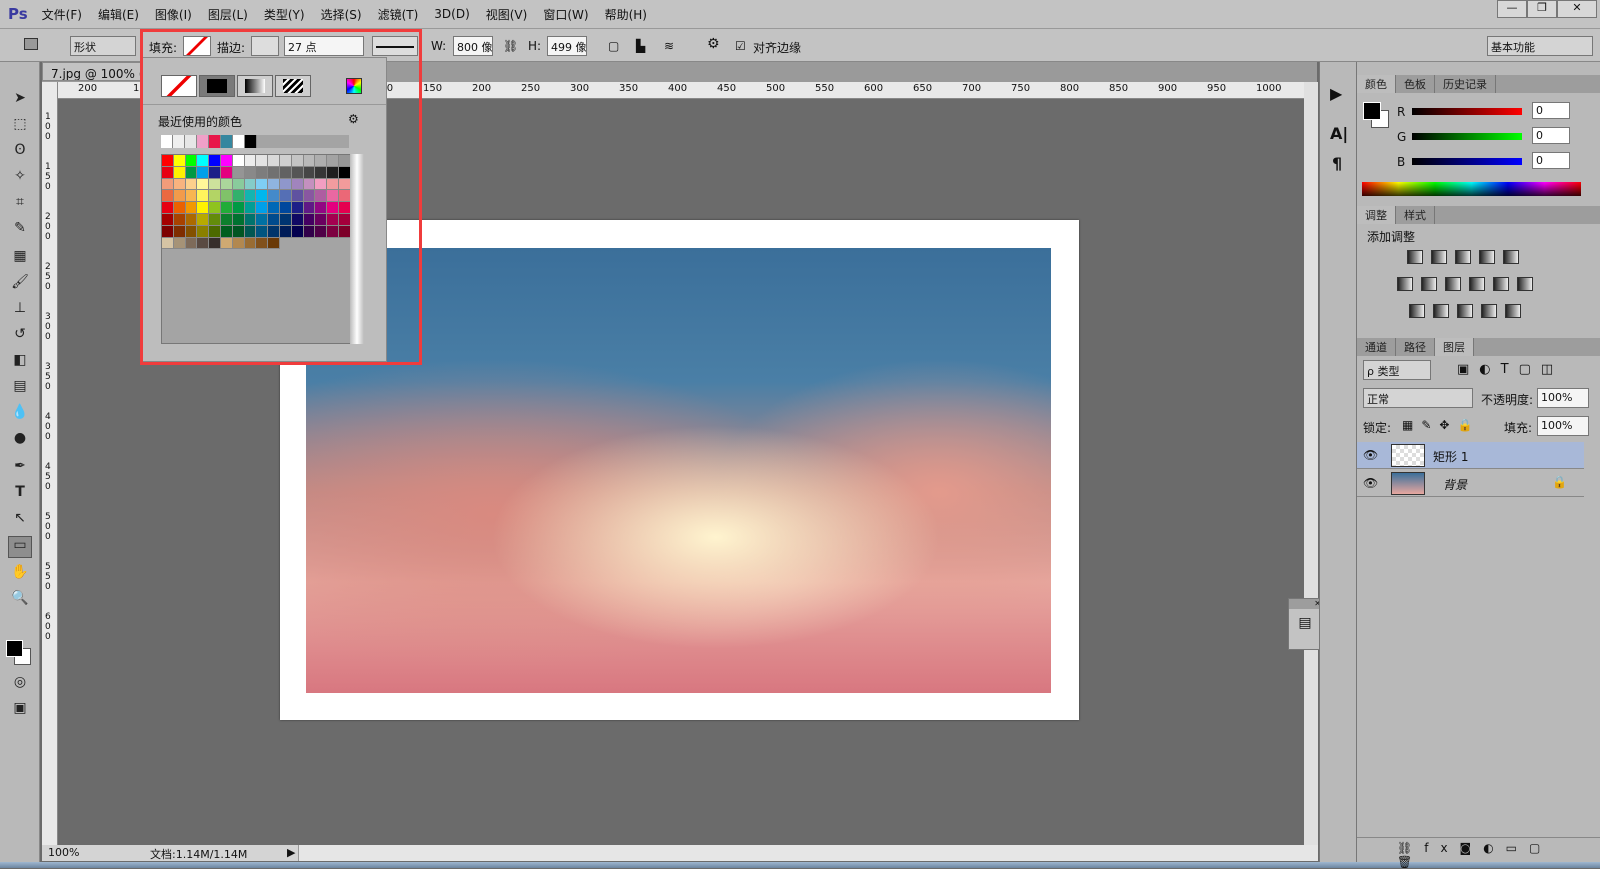  What do you see at coordinates (473, 46) in the screenshot?
I see `width-input: 800 像素` at bounding box center [473, 46].